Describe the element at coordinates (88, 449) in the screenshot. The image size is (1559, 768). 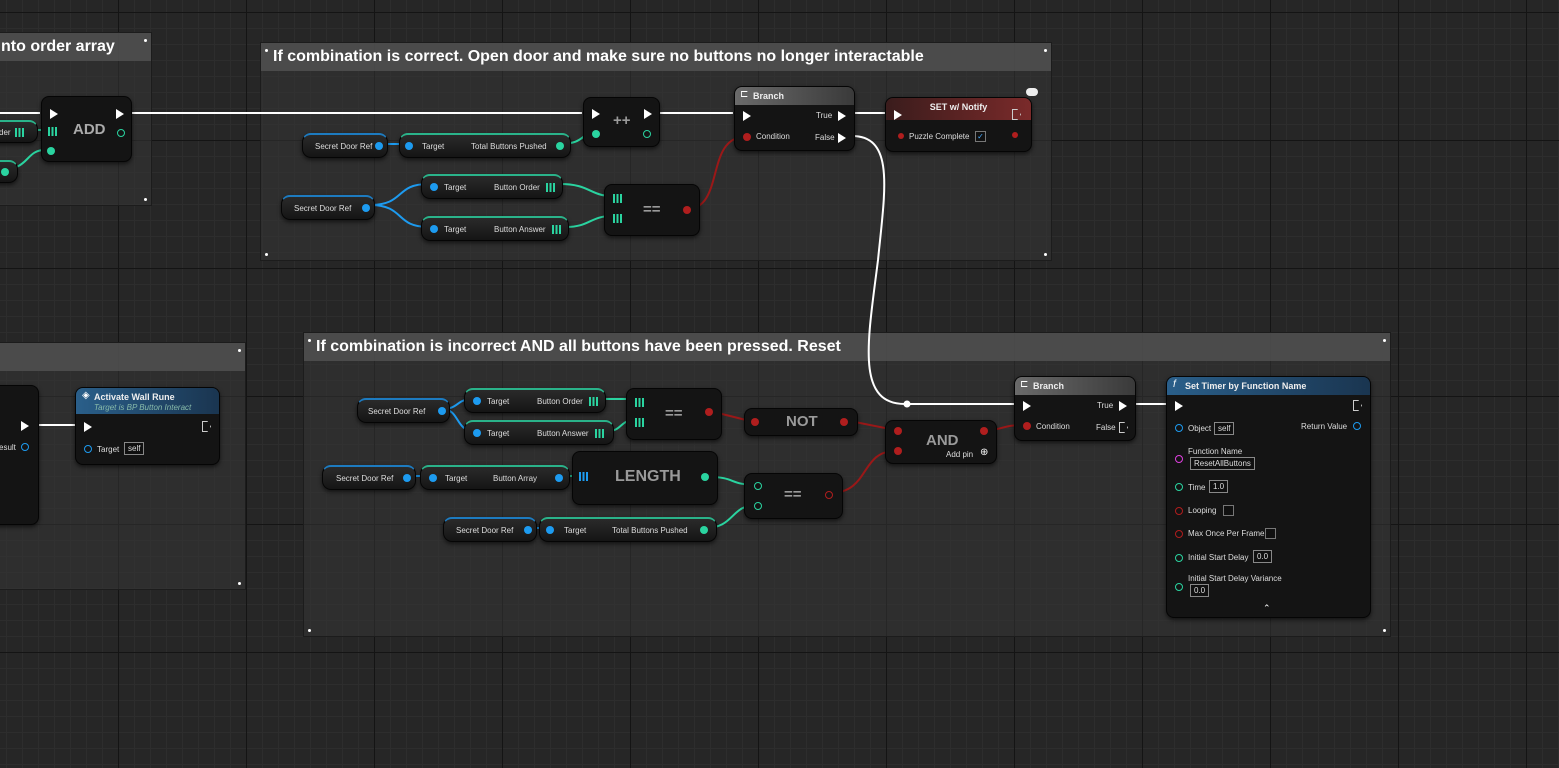
I see `target-pin` at that location.